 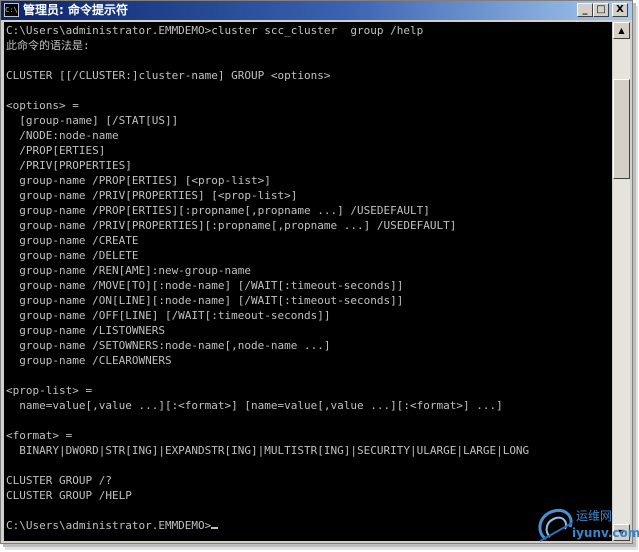 I want to click on console-line: group-name /PROP[ERTIES] [<prop-list>], so click(x=138, y=180).